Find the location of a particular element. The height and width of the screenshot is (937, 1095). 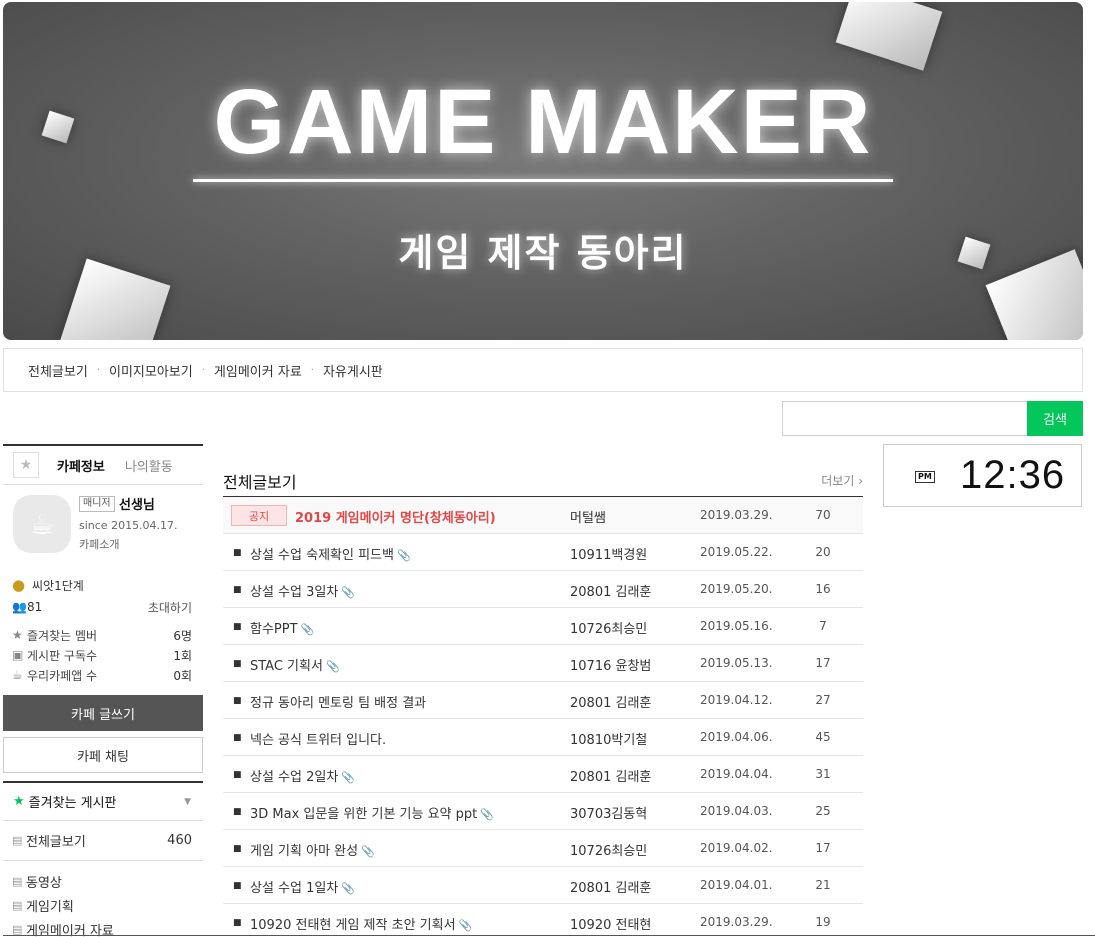

table-row: ■ 넥슨 공식 트위터 입니다. 10810박기철 2019.04.06. 45 is located at coordinates (543, 737).